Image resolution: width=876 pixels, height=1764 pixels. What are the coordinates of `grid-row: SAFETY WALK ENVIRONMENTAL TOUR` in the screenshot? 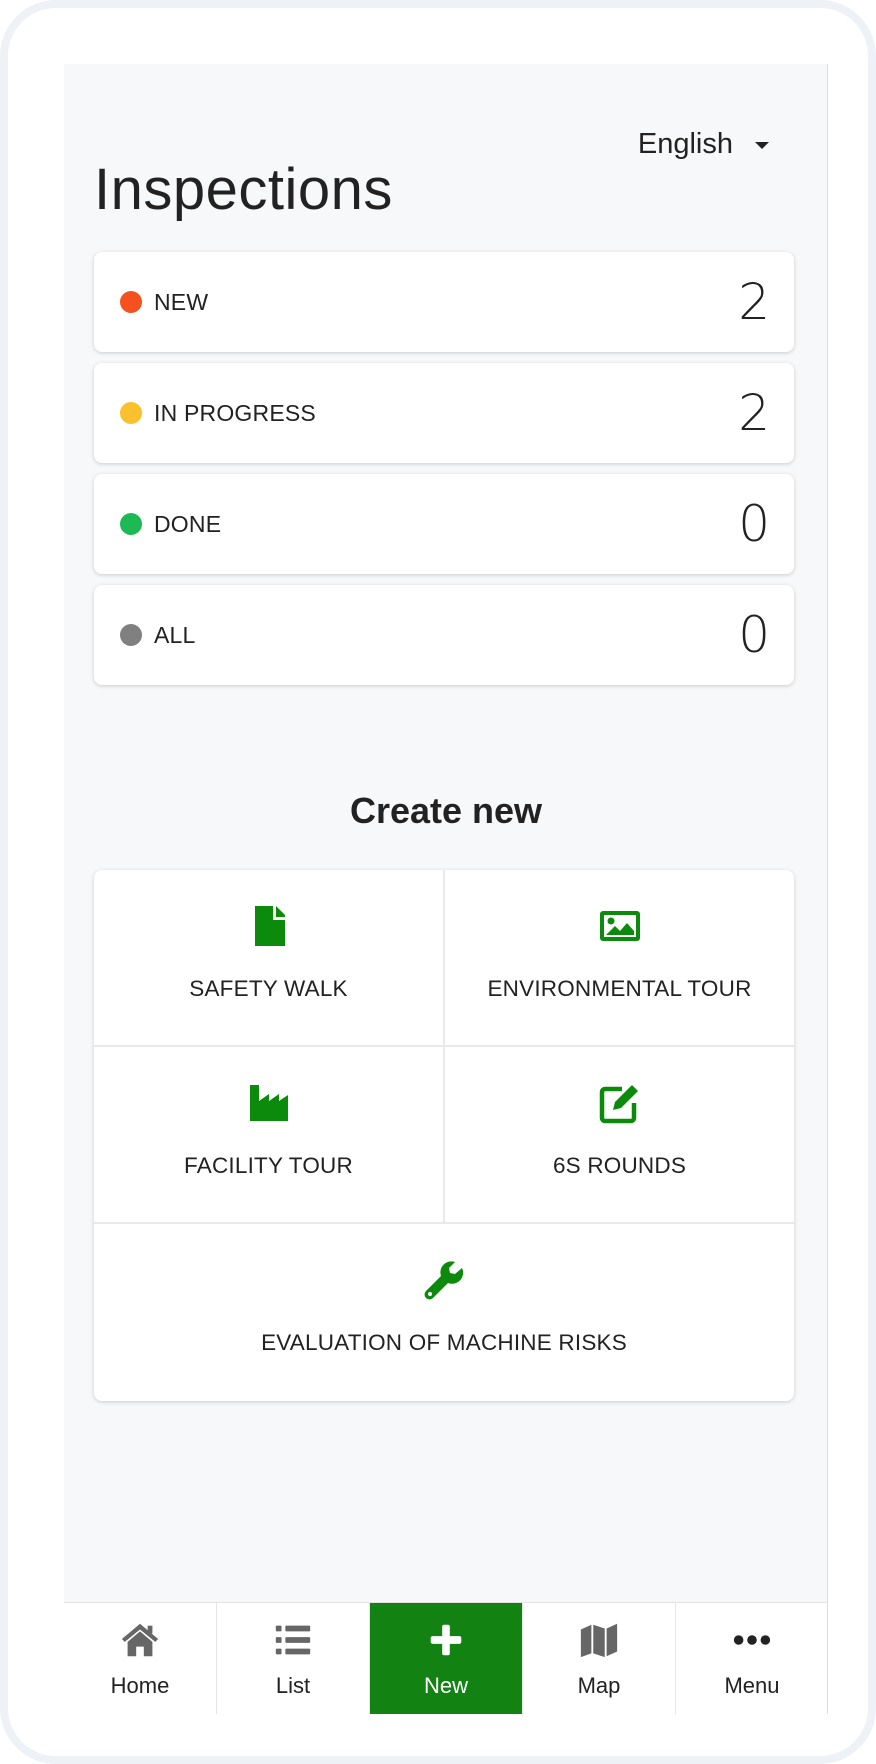 It's located at (444, 958).